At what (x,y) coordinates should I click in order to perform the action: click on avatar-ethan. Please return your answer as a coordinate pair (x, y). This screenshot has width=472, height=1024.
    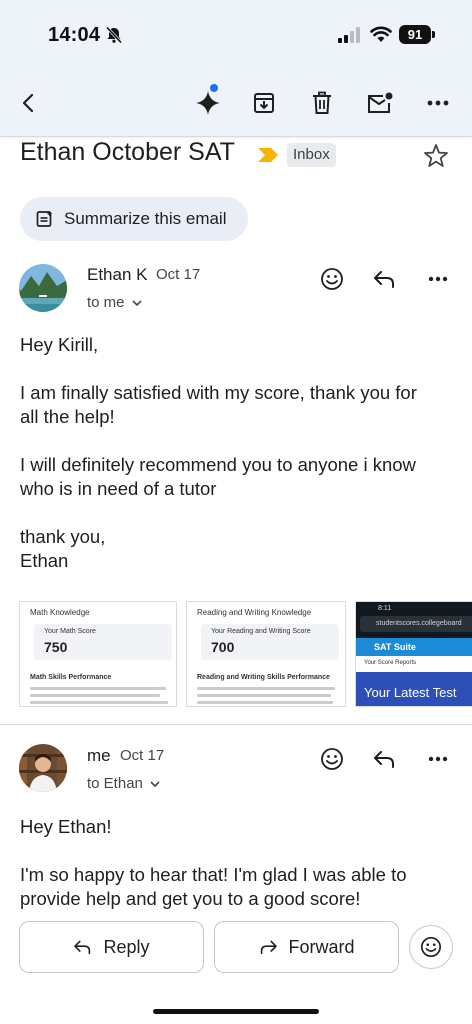
    Looking at the image, I should click on (43, 288).